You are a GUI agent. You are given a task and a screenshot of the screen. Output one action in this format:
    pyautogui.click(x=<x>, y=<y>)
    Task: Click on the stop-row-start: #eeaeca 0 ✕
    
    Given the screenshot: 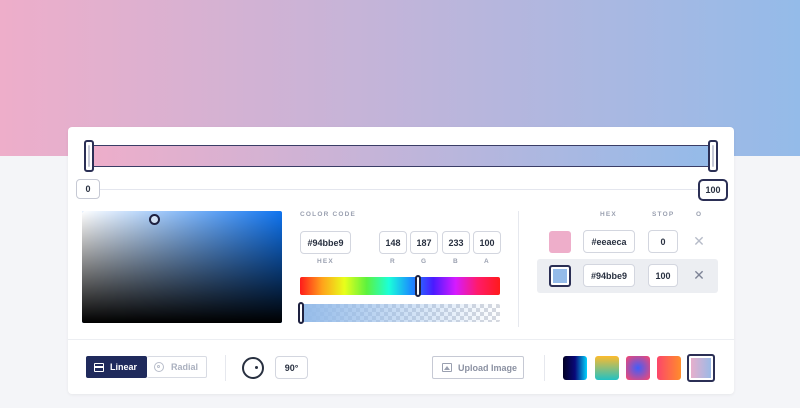 What is the action you would take?
    pyautogui.click(x=627, y=242)
    